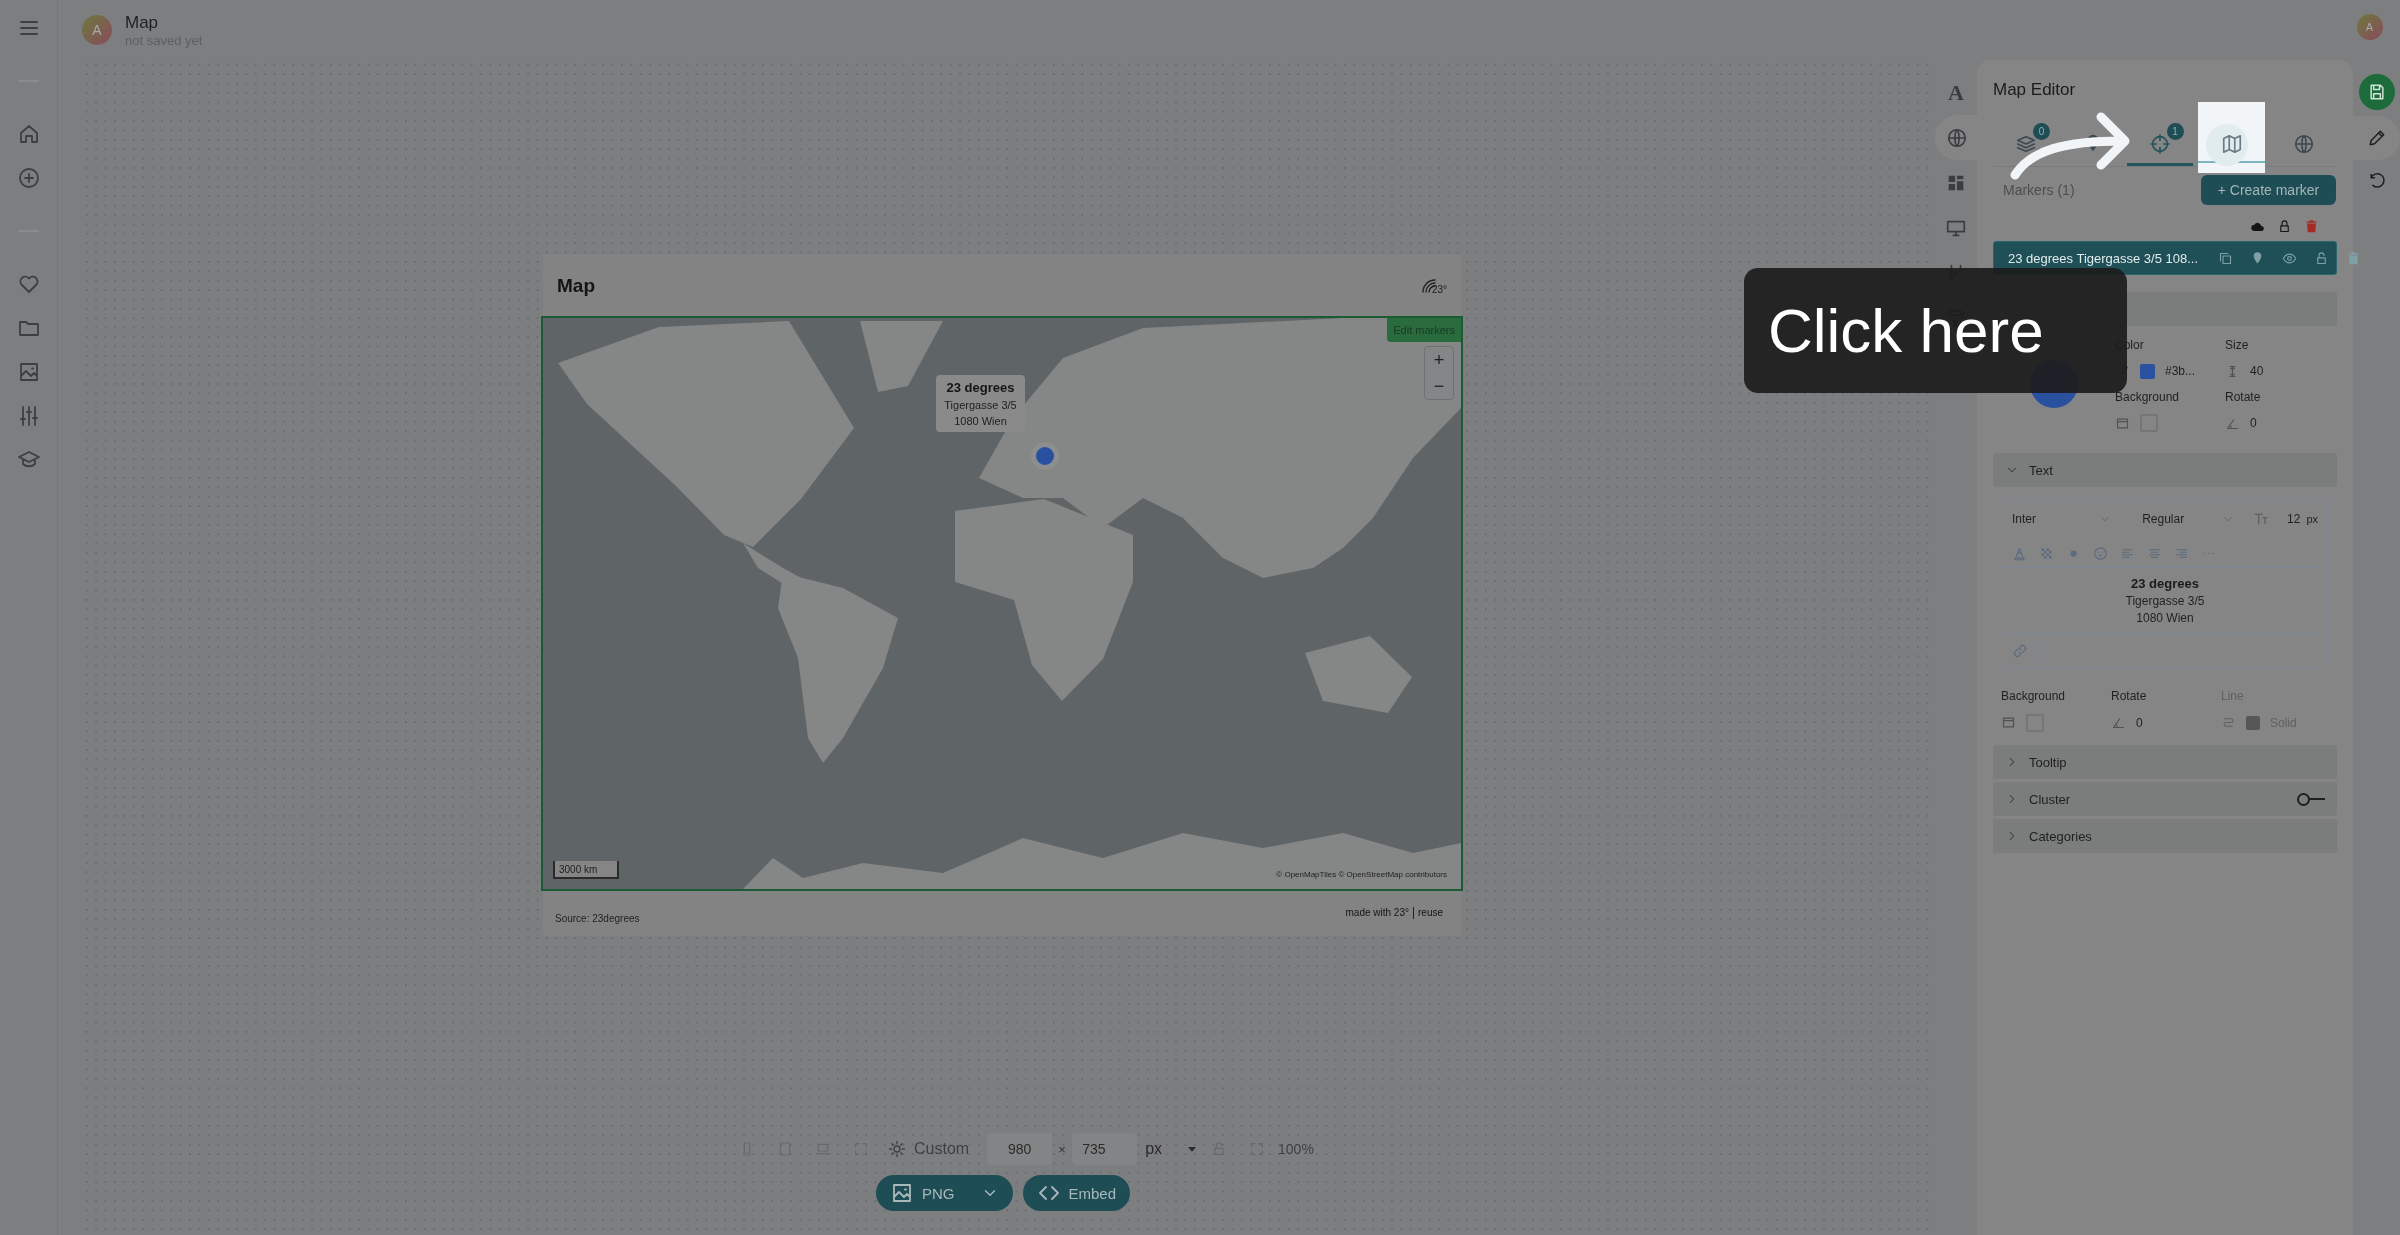 Image resolution: width=2400 pixels, height=1235 pixels. I want to click on export-button: Embed, so click(1076, 1193).